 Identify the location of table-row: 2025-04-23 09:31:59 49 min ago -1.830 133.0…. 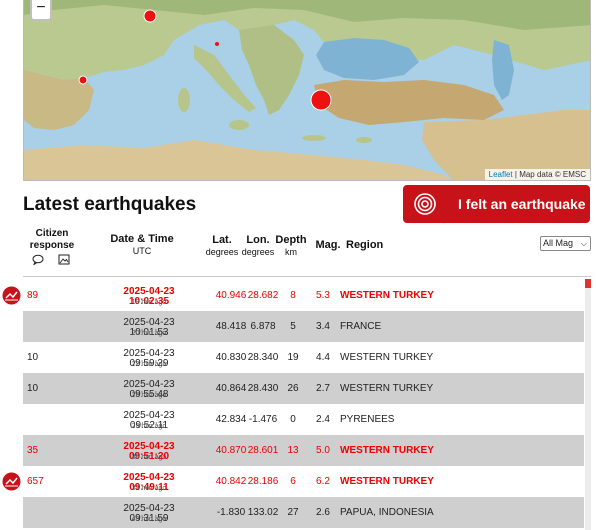
(303, 512).